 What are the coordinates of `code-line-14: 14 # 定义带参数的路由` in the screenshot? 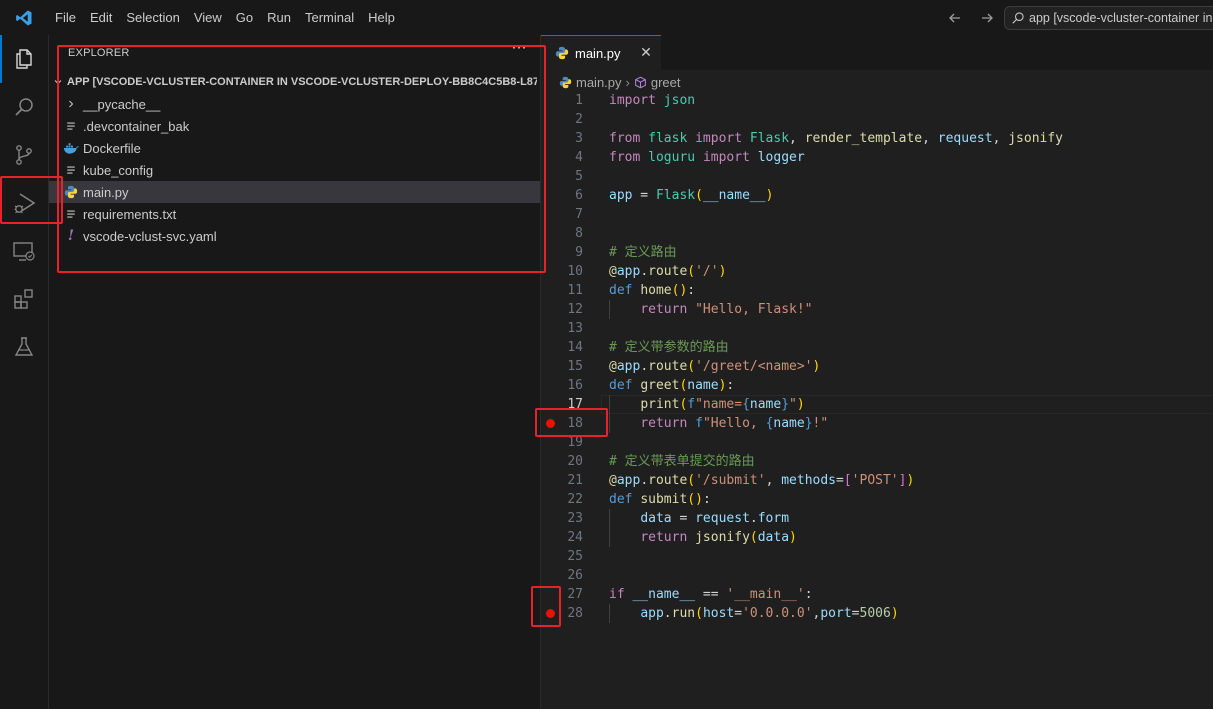 It's located at (877, 347).